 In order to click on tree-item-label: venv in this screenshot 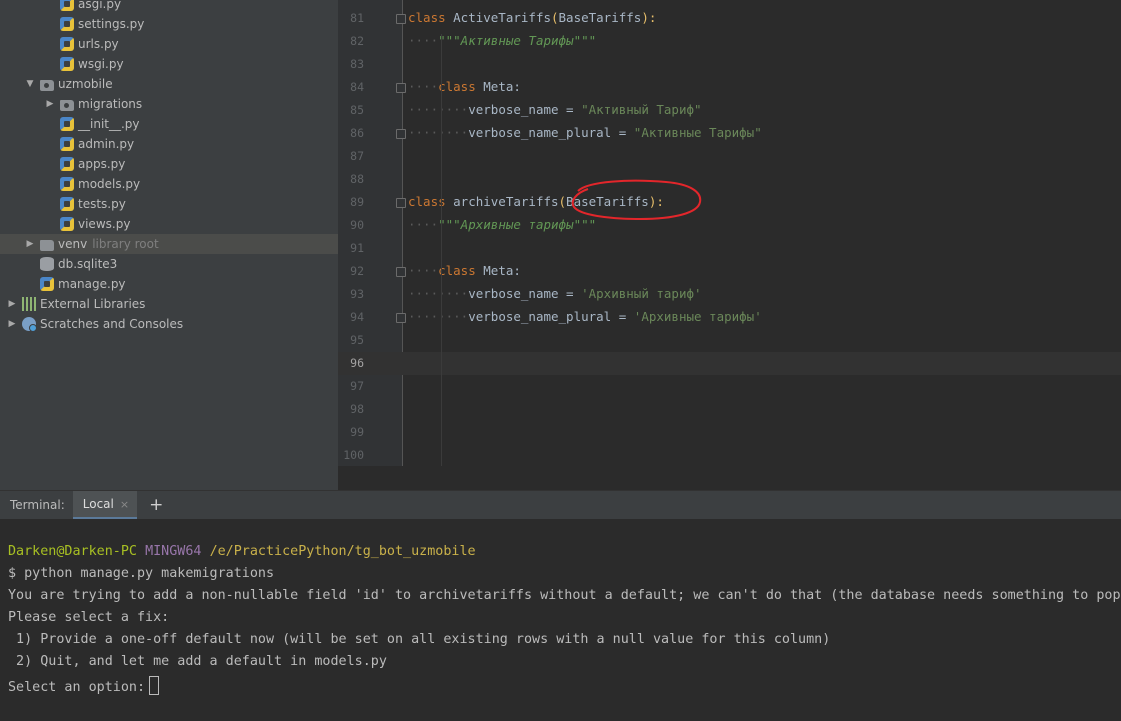, I will do `click(73, 244)`.